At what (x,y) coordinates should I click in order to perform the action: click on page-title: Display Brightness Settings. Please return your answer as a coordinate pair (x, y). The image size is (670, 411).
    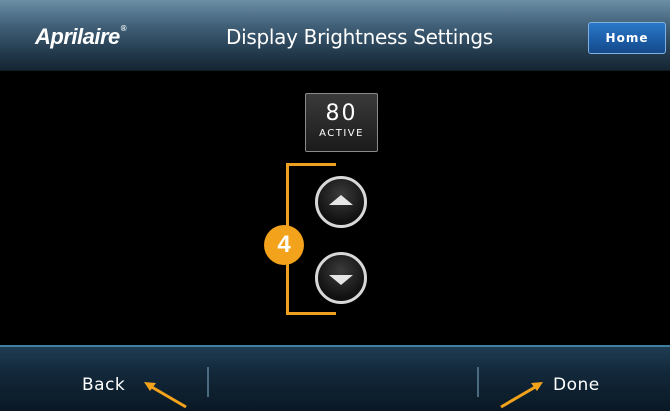
    Looking at the image, I should click on (359, 37).